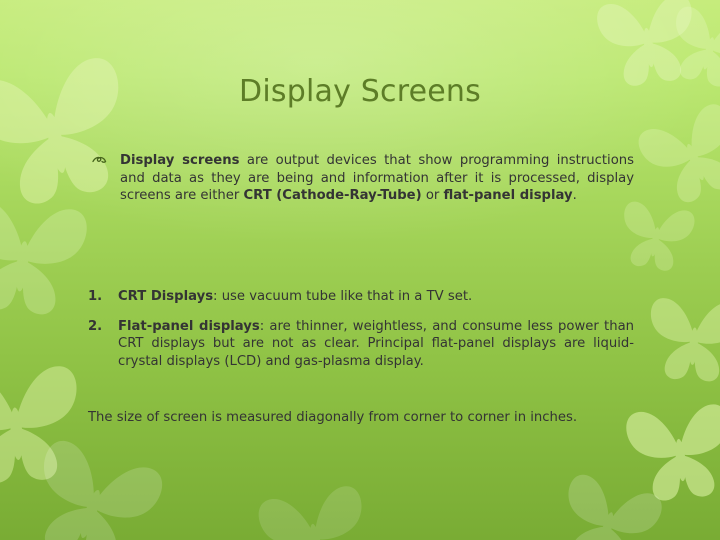 The height and width of the screenshot is (540, 720). I want to click on intro-term-display-screens: Display screens, so click(180, 160).